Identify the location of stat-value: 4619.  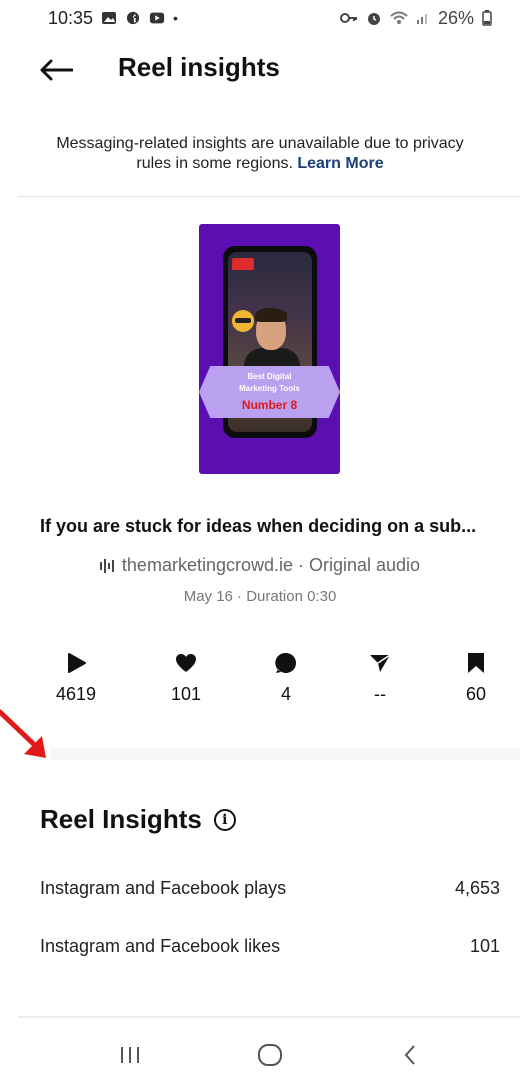
(76, 694).